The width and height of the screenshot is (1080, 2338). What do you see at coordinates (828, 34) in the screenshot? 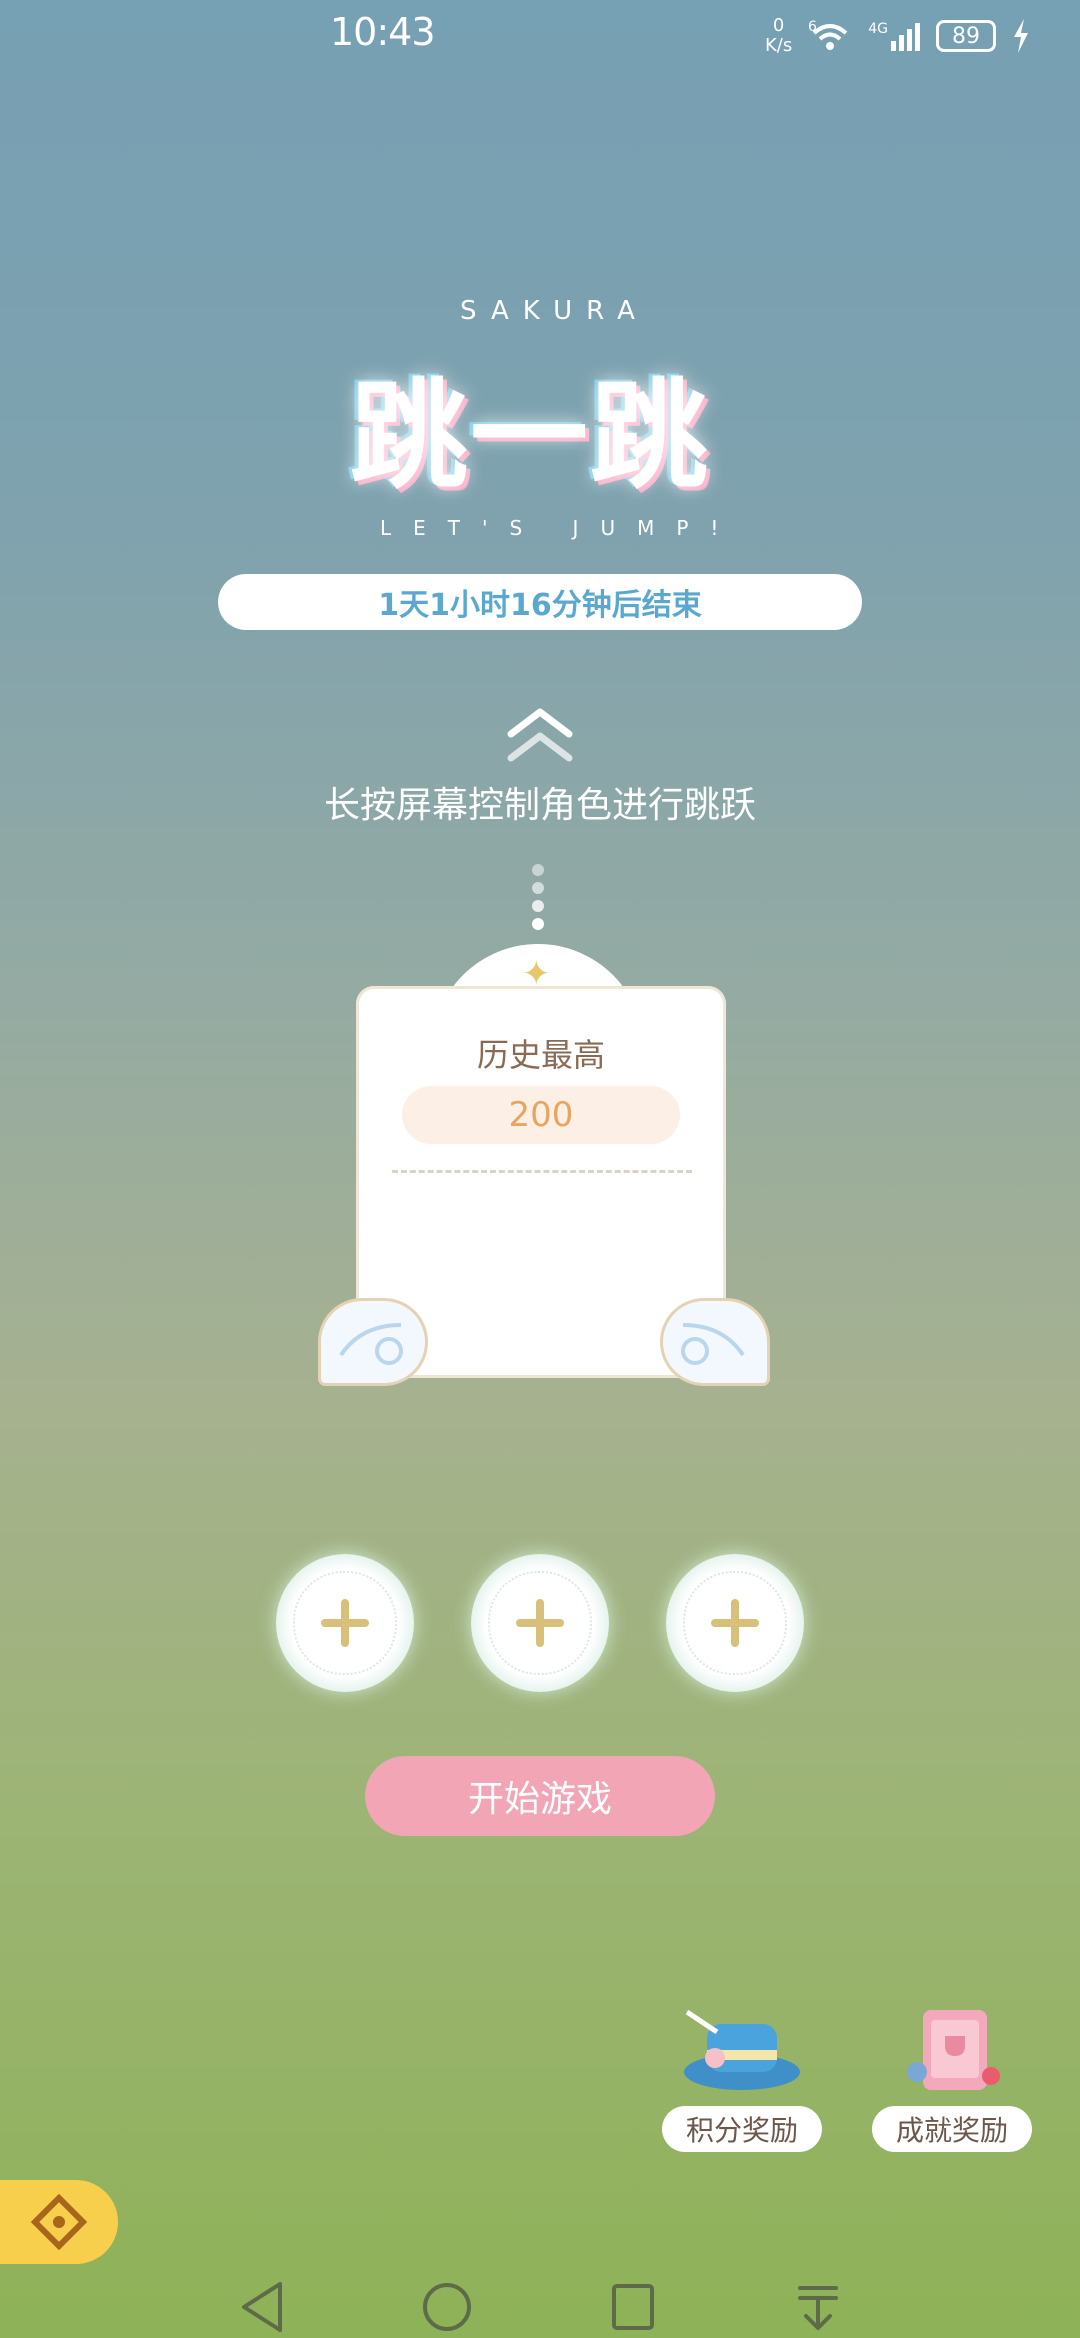
I see `wifi-icon: 6` at bounding box center [828, 34].